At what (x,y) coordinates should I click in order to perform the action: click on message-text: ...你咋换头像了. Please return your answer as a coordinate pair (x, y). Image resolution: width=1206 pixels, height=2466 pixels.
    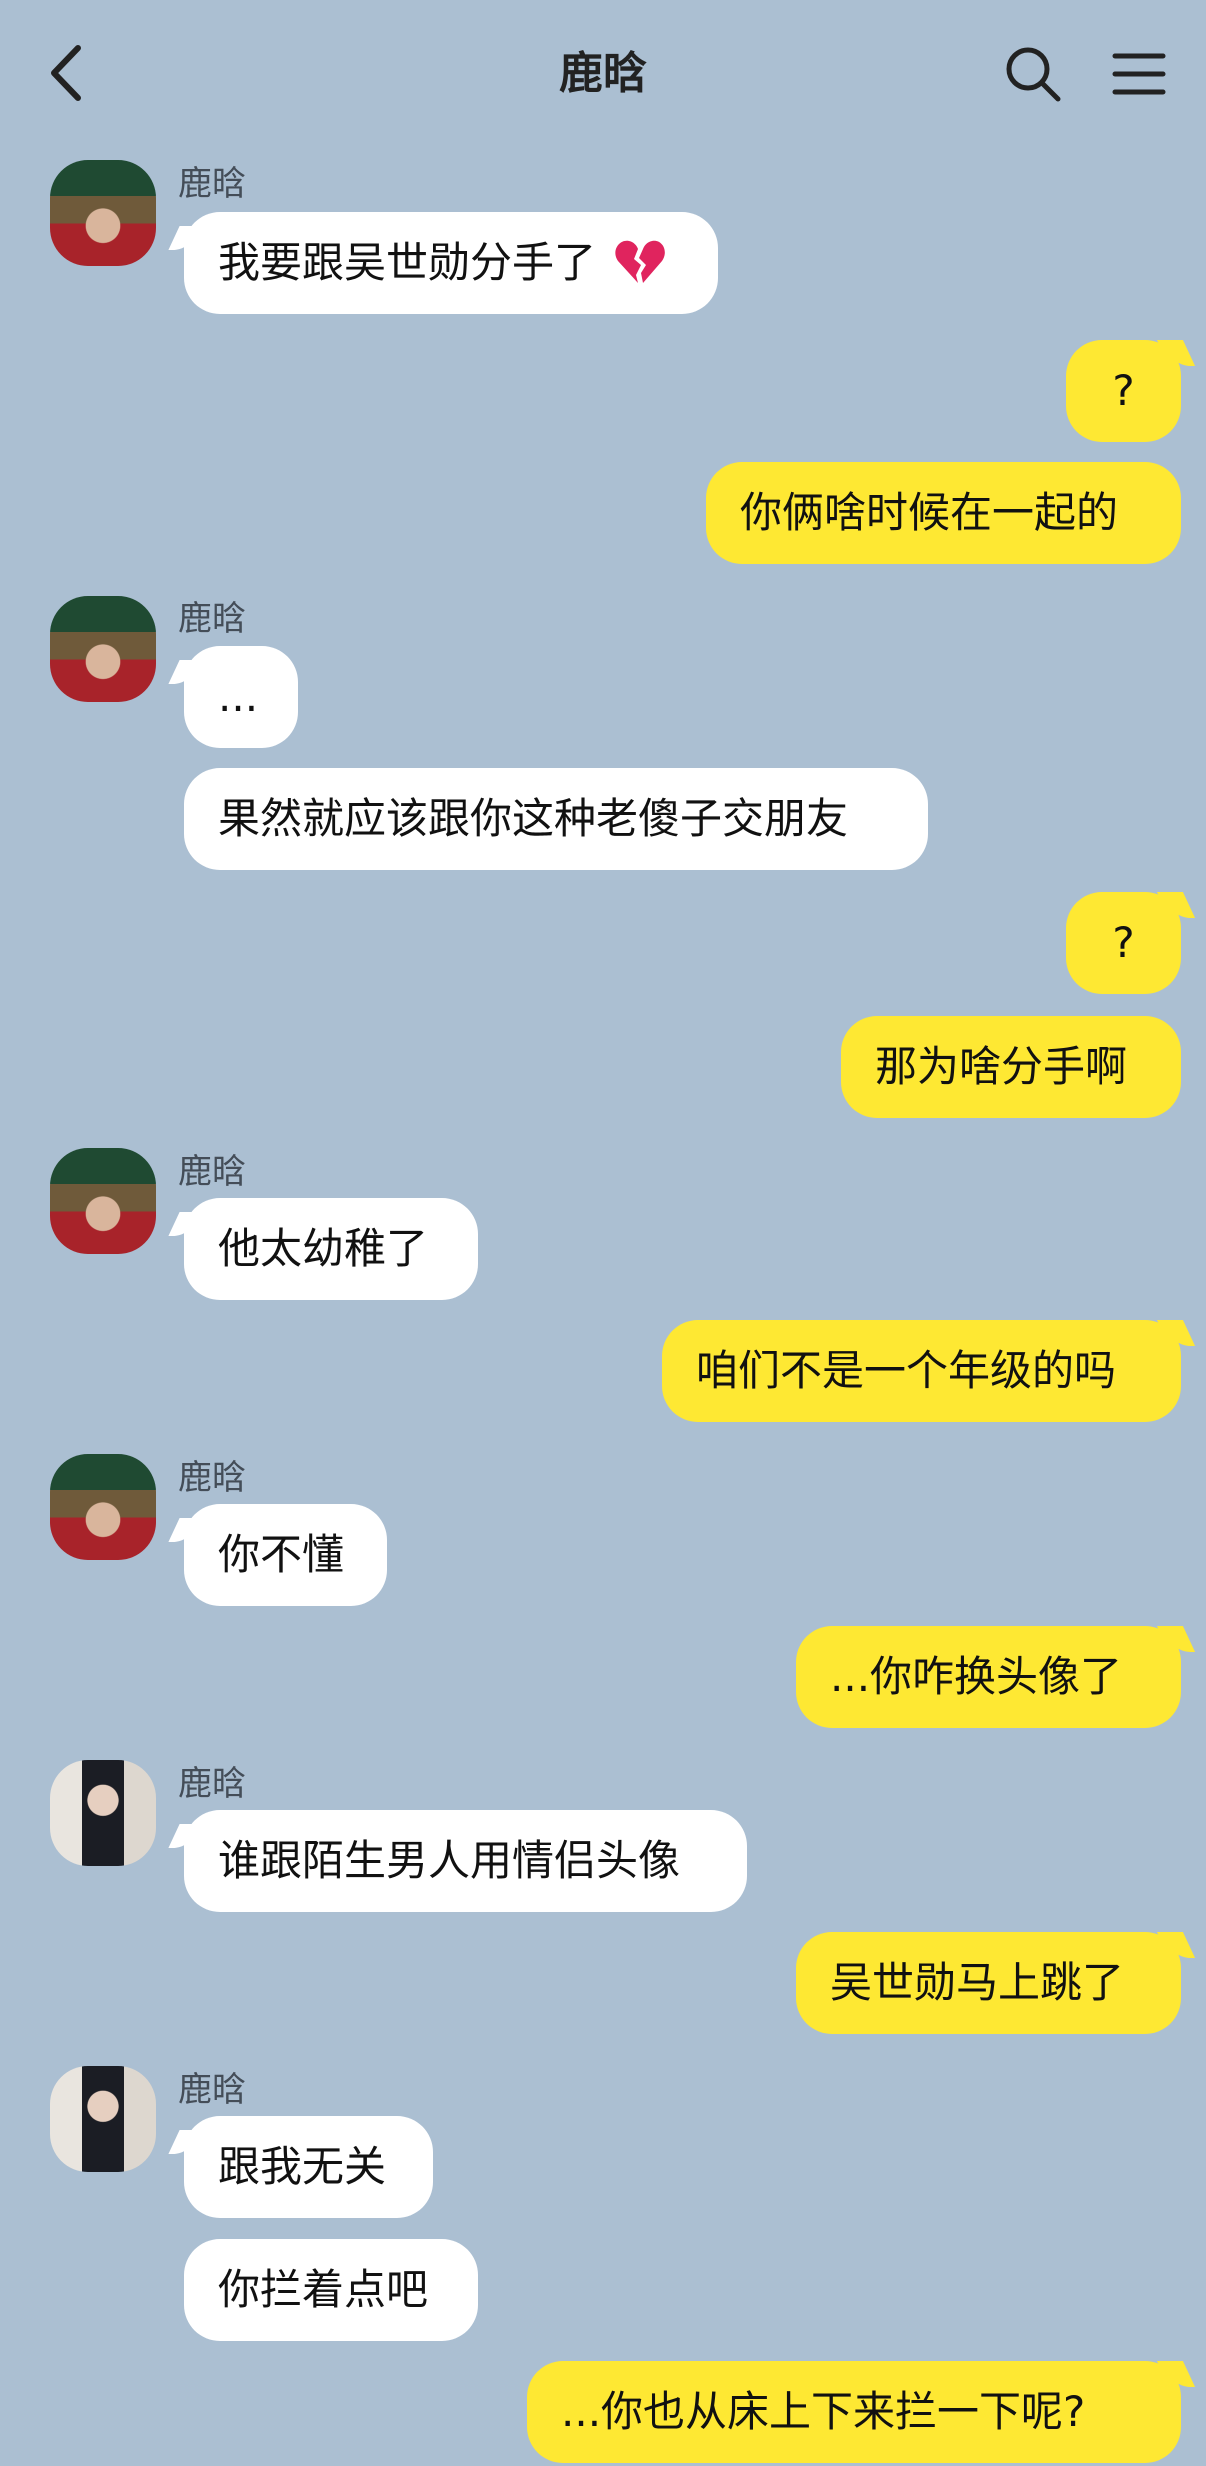
    Looking at the image, I should click on (976, 1676).